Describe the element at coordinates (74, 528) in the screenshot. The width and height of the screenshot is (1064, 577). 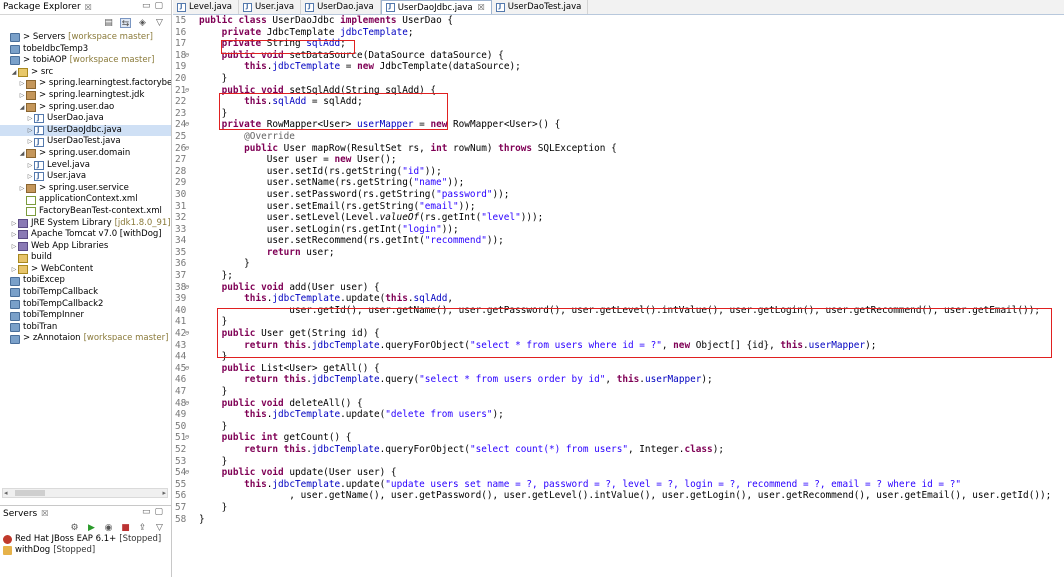
I see `server-debug-icon: ⚙` at that location.